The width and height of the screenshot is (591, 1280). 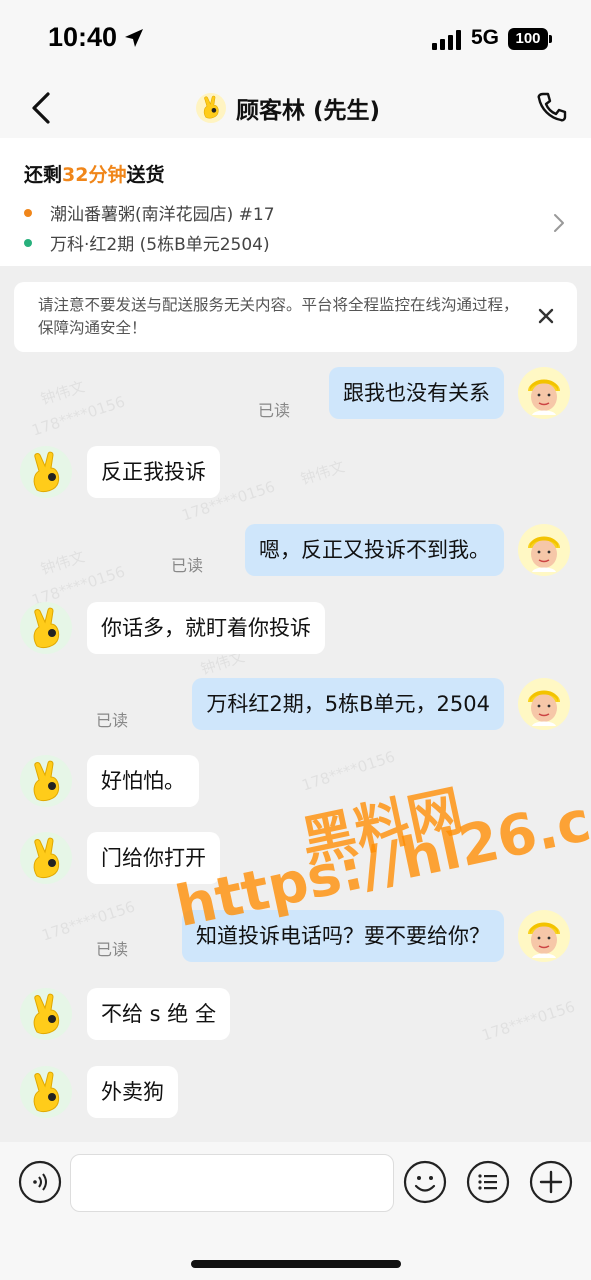 What do you see at coordinates (42, 108) in the screenshot?
I see `chevron-left-icon` at bounding box center [42, 108].